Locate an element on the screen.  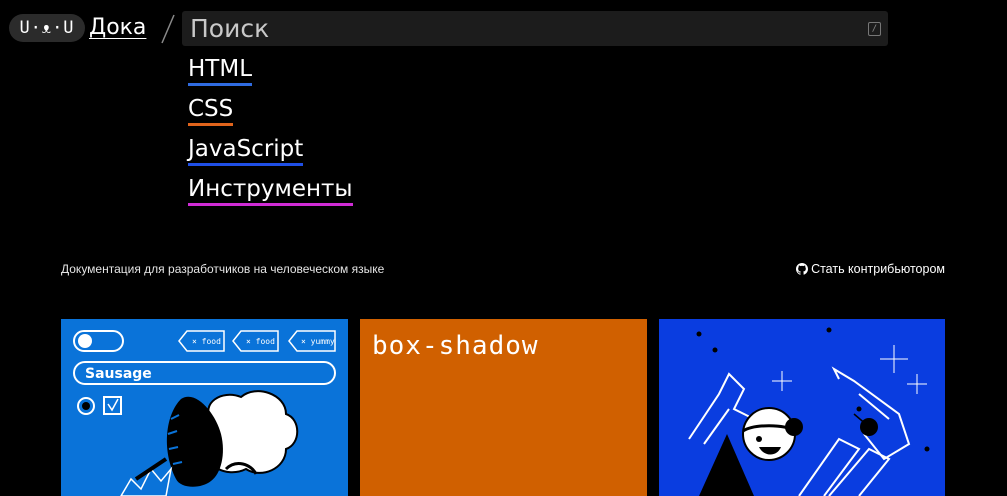
sausage-illustration: × food × food × yummy Sausage is located at coordinates (204, 413).